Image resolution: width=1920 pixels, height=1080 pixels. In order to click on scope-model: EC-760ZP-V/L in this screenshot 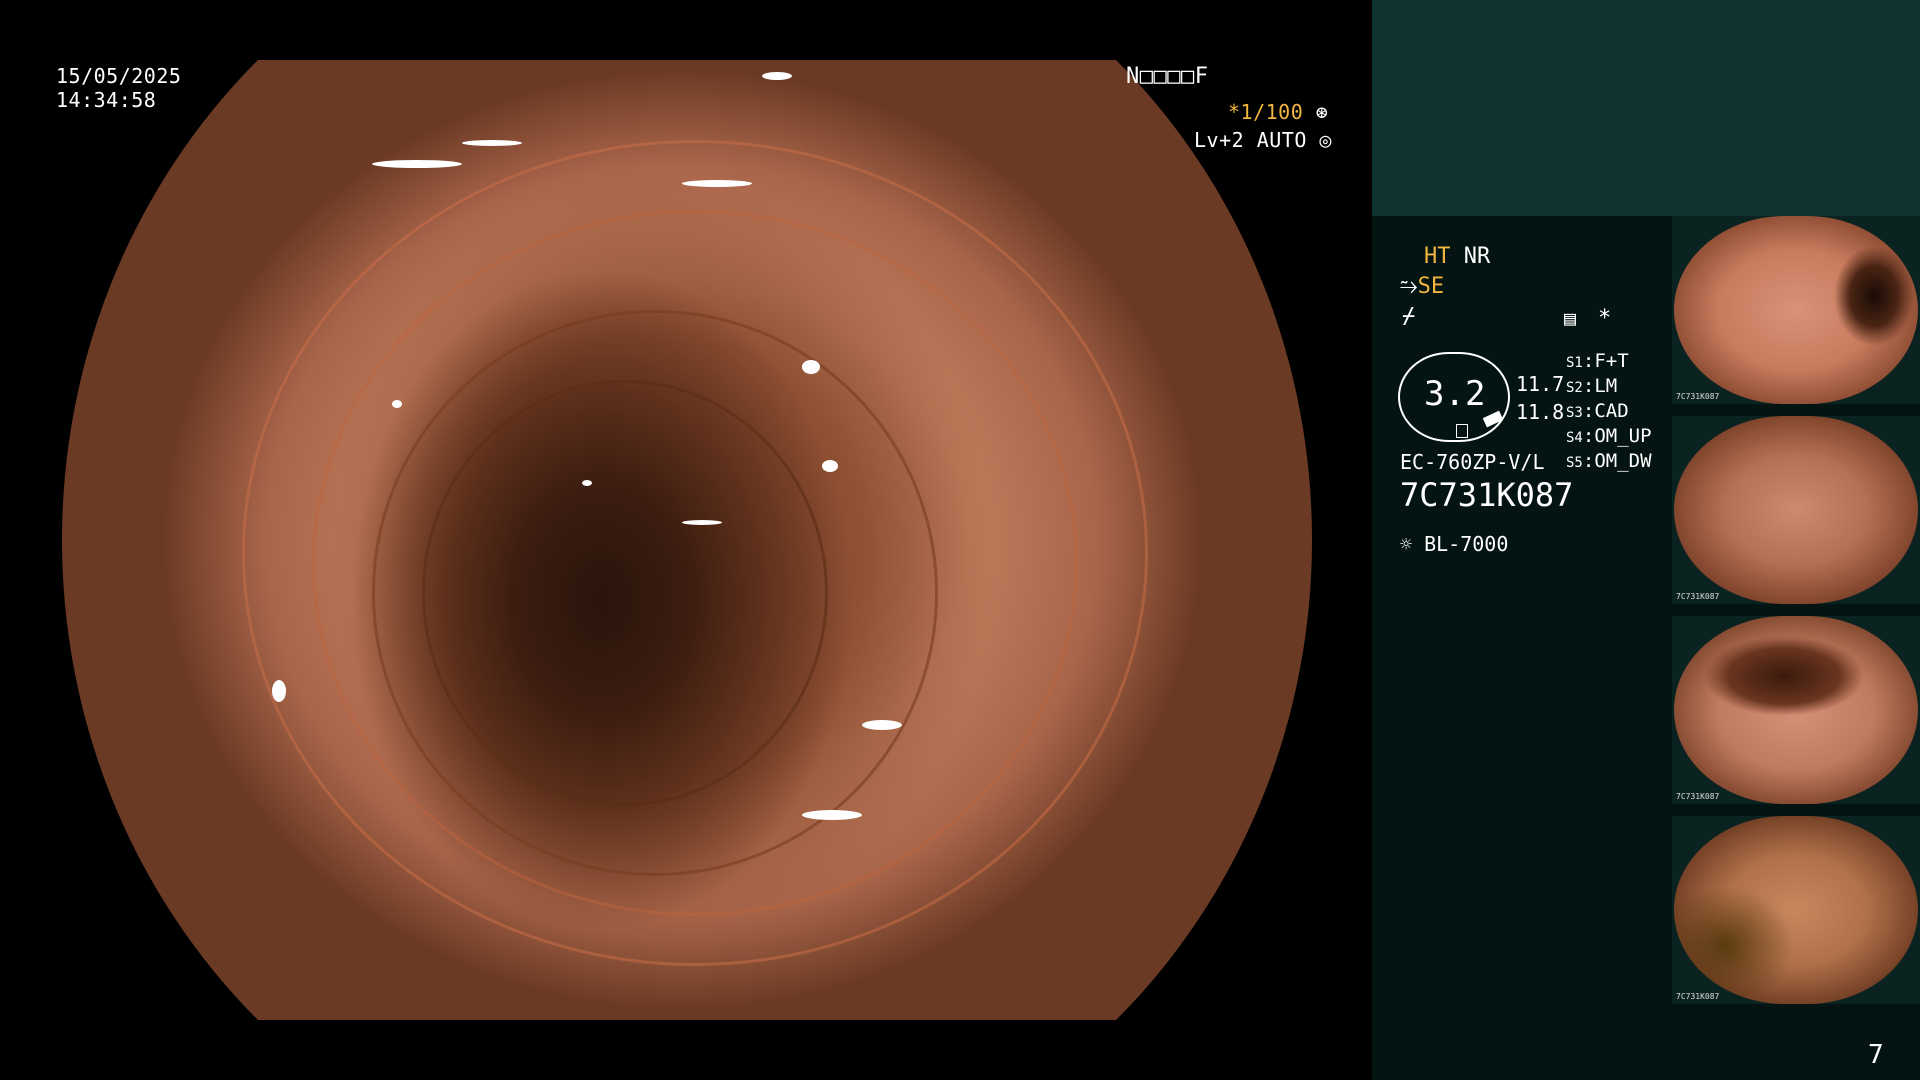, I will do `click(1472, 462)`.